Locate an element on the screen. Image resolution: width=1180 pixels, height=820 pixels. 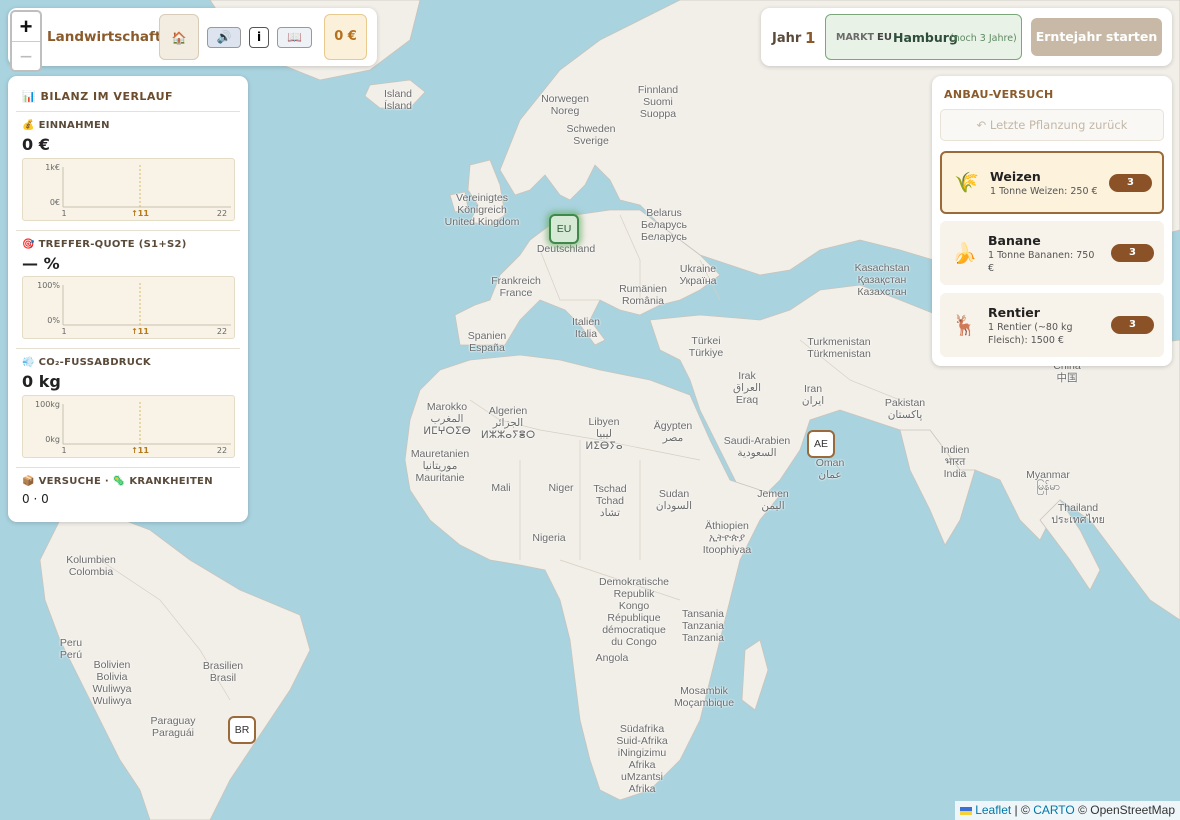
co2-y-top: 100kg is located at coordinates (47, 404).